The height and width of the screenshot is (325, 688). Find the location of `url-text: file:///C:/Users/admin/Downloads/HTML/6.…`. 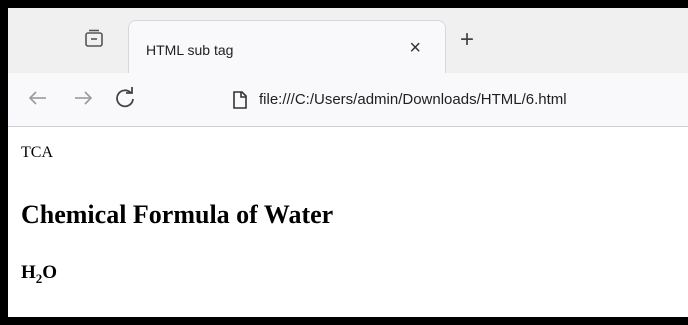

url-text: file:///C:/Users/admin/Downloads/HTML/6.… is located at coordinates (413, 99).